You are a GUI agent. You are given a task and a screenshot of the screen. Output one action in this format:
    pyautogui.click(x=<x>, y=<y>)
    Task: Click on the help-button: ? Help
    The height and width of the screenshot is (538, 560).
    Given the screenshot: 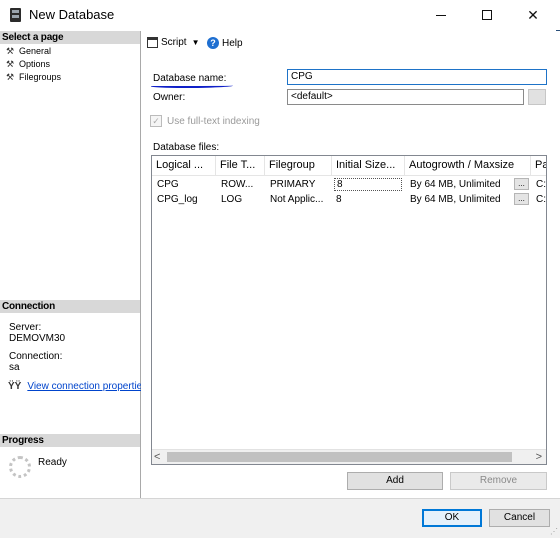 What is the action you would take?
    pyautogui.click(x=225, y=43)
    